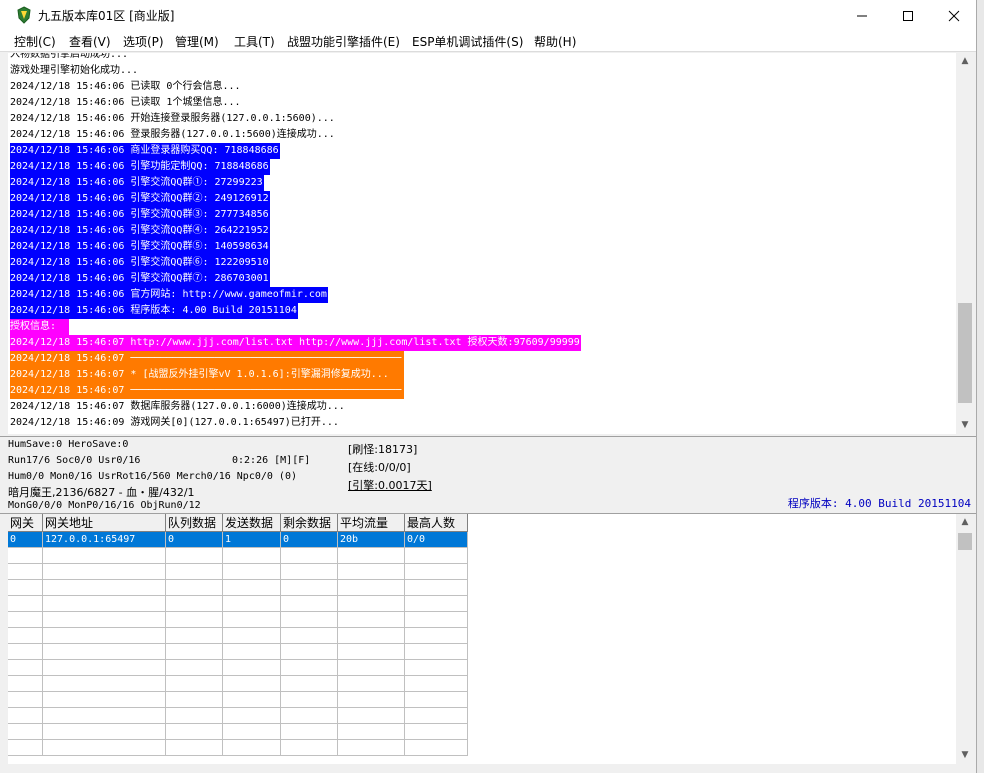  I want to click on log-scrollbar: ▲ ▼, so click(965, 243).